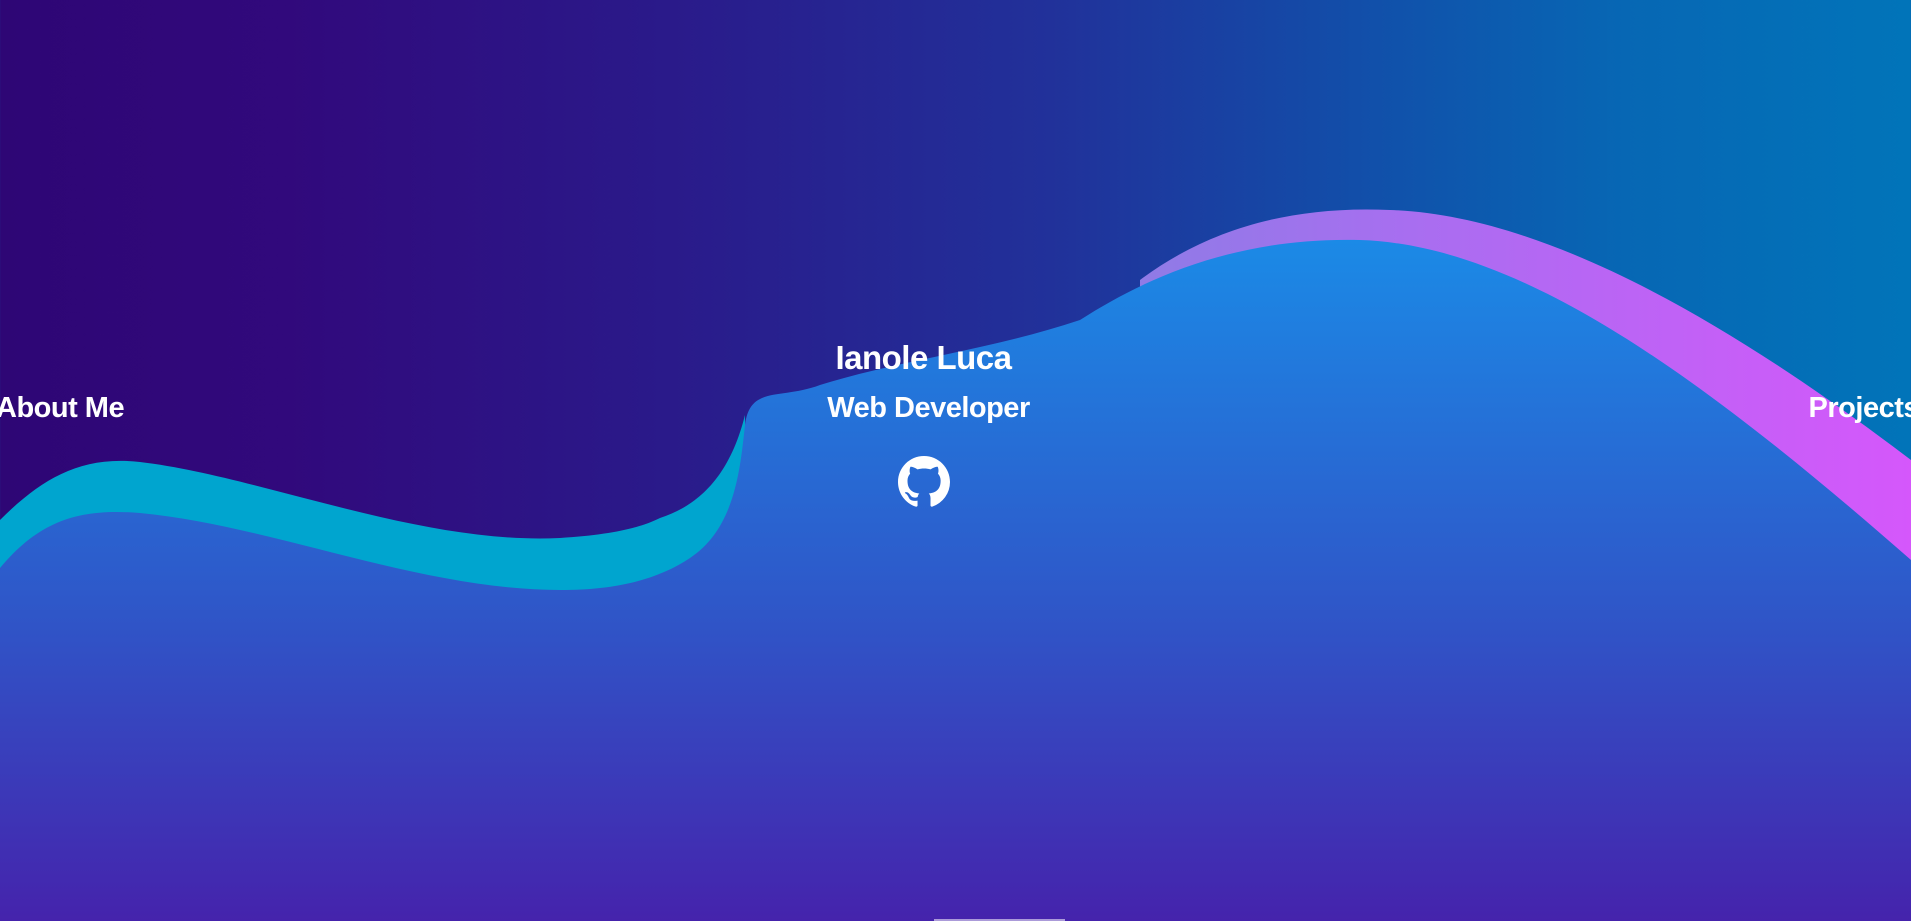  I want to click on hero-role: Web Developer, so click(928, 408).